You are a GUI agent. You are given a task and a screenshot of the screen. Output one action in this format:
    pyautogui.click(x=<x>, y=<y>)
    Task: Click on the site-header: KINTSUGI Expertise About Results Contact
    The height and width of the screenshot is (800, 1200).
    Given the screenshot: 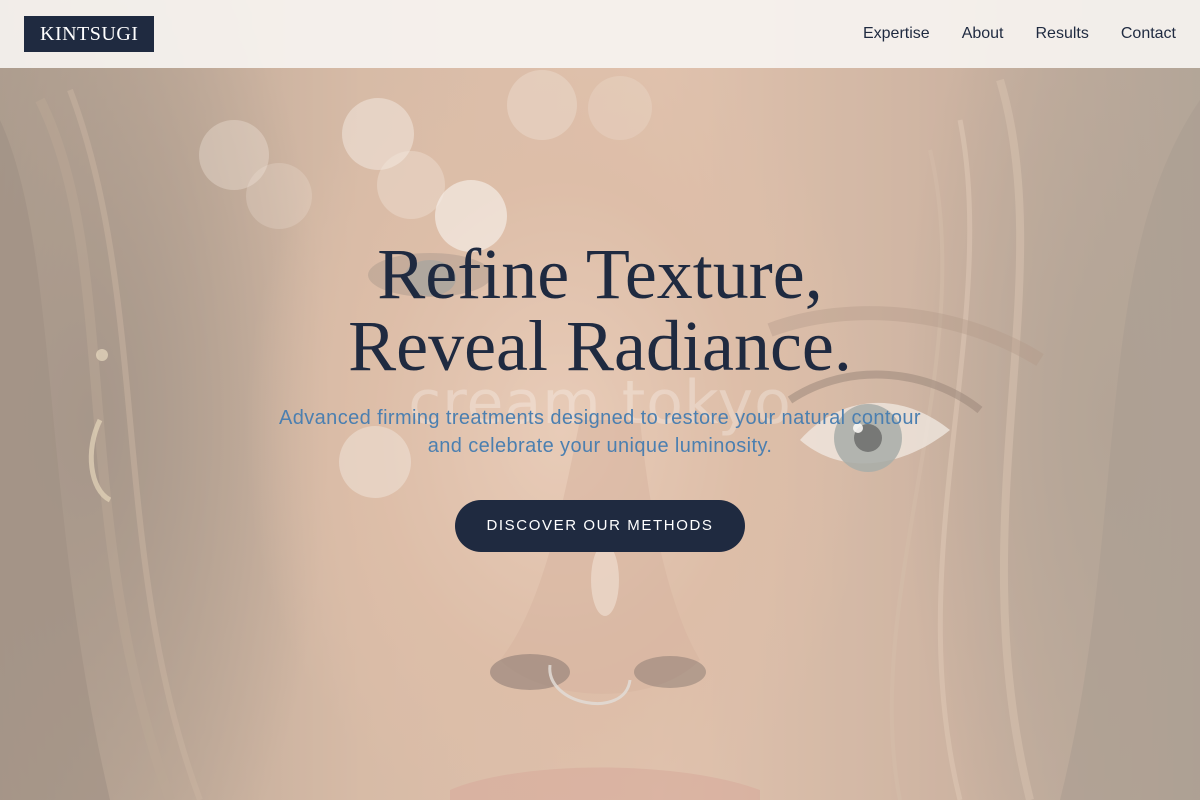 What is the action you would take?
    pyautogui.click(x=600, y=34)
    